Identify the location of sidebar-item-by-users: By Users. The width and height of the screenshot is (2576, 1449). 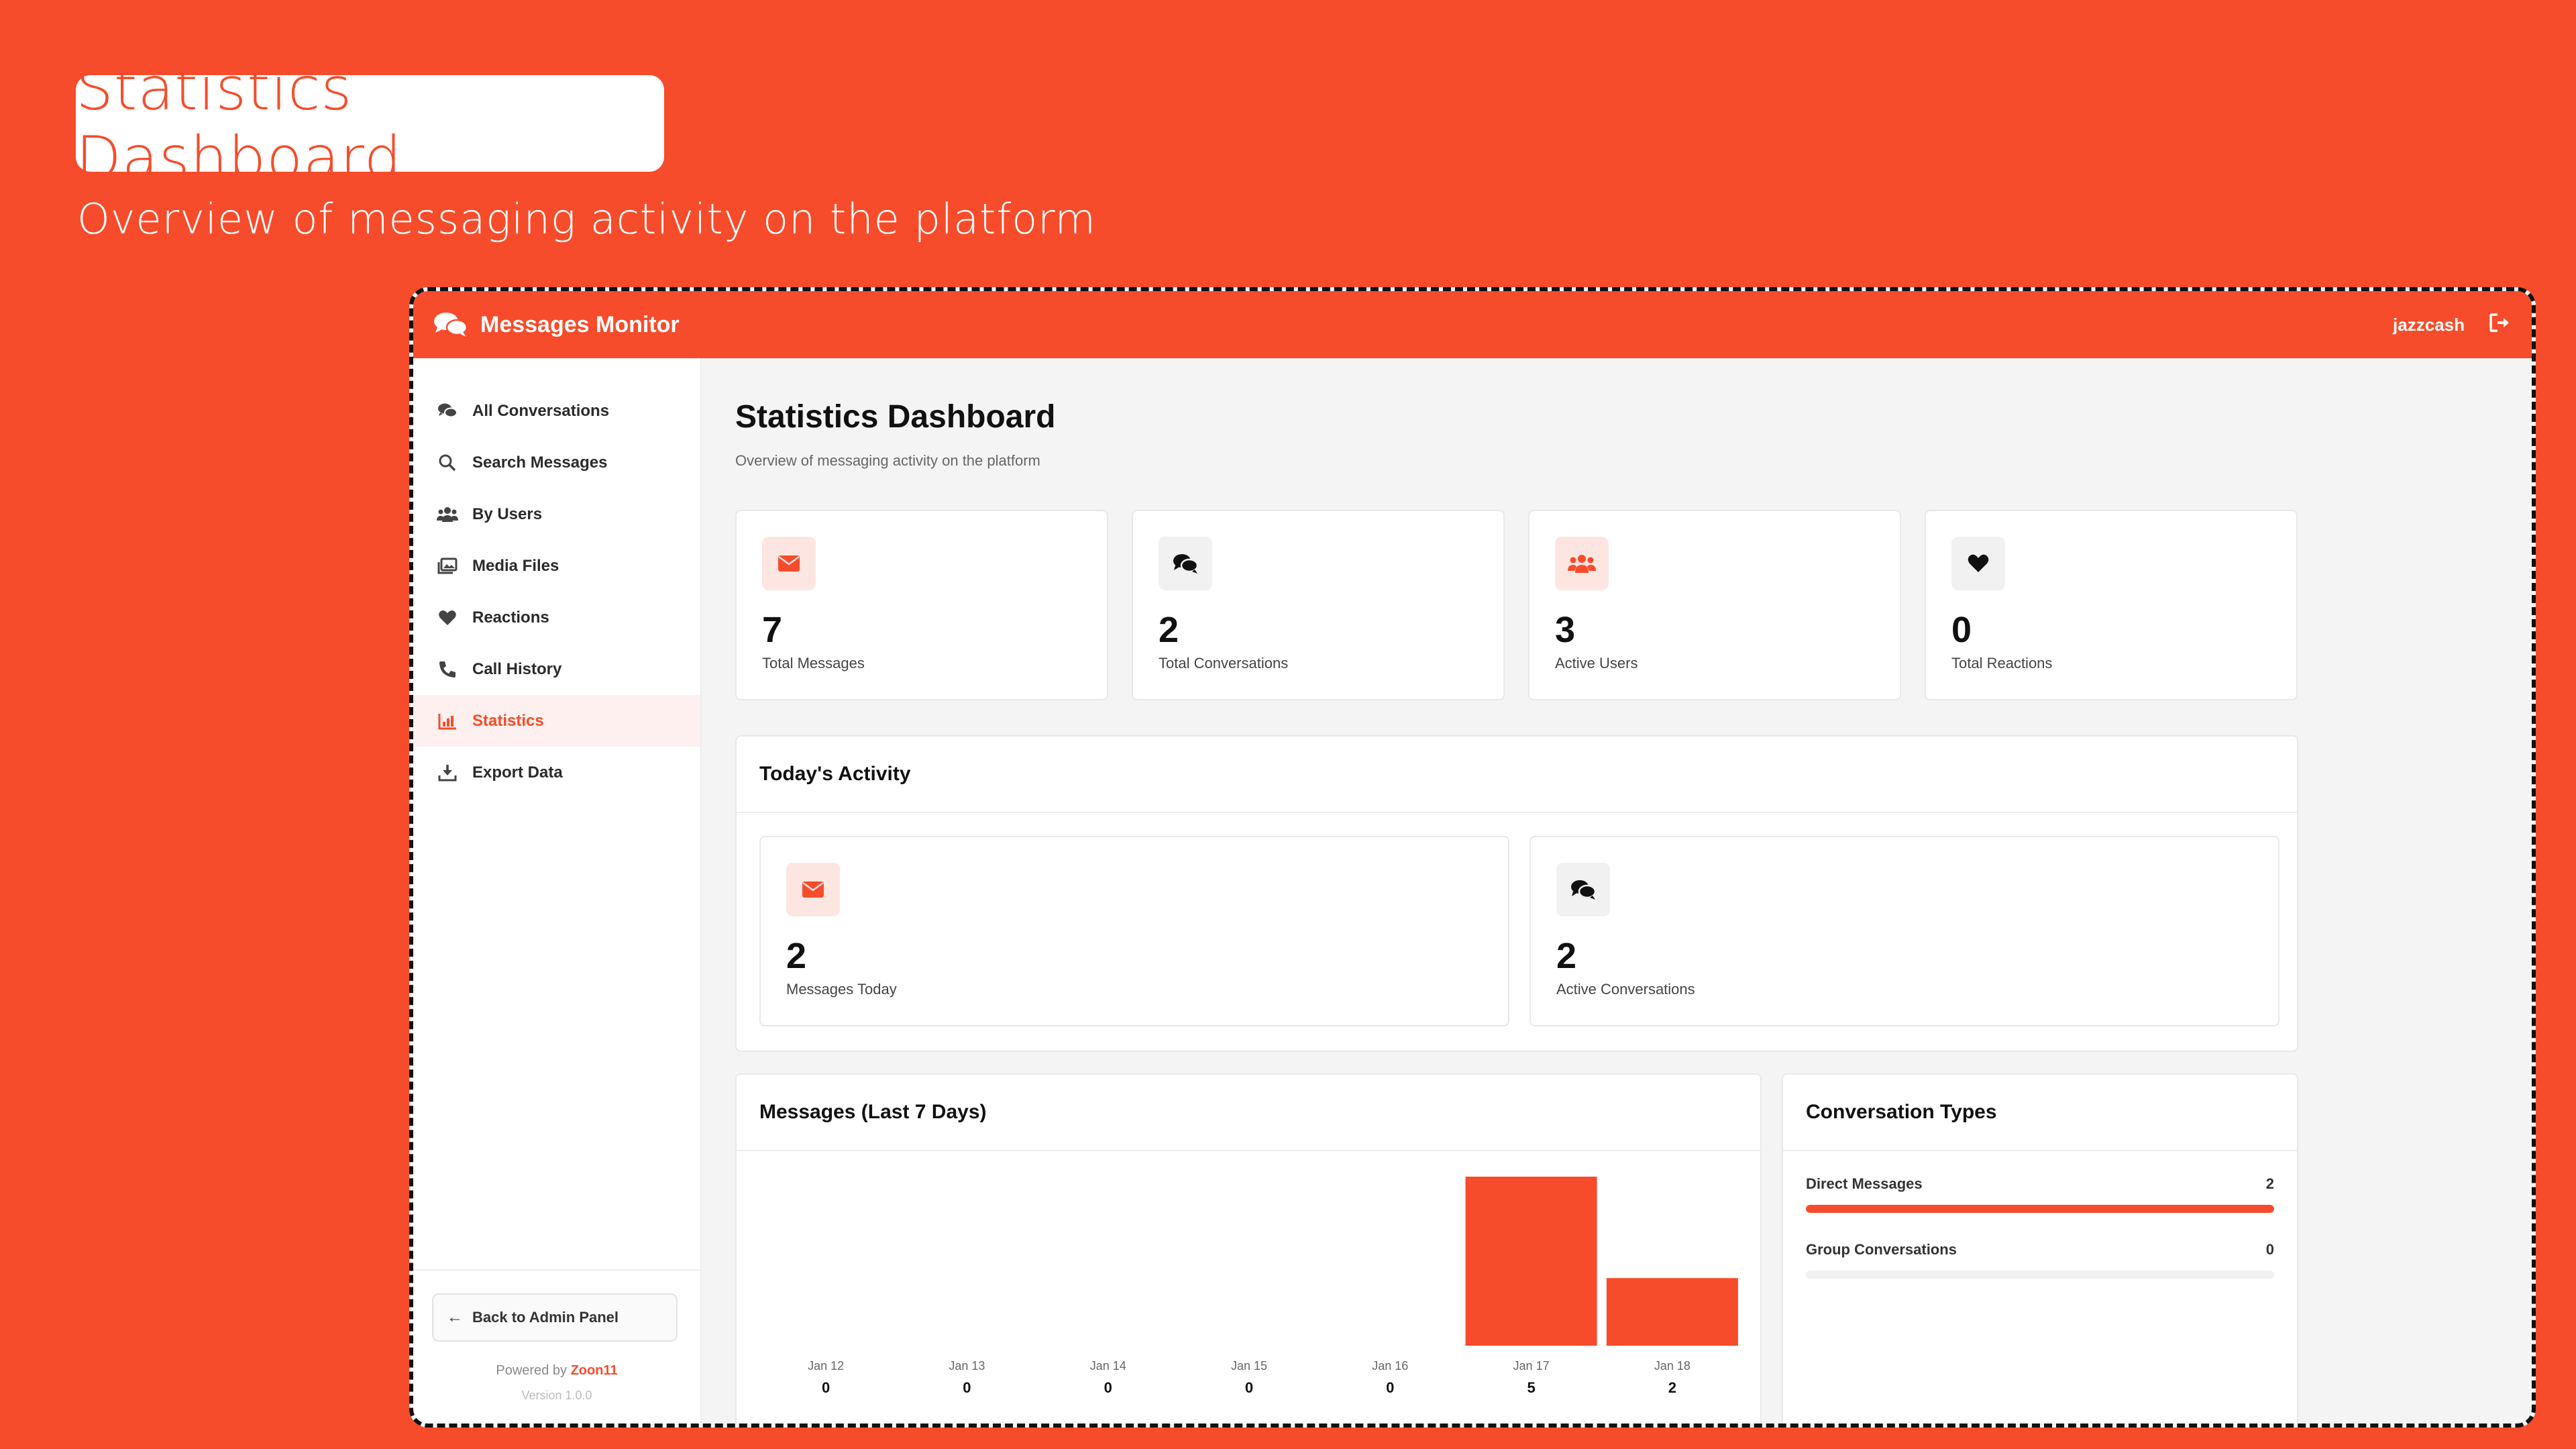
(556, 514).